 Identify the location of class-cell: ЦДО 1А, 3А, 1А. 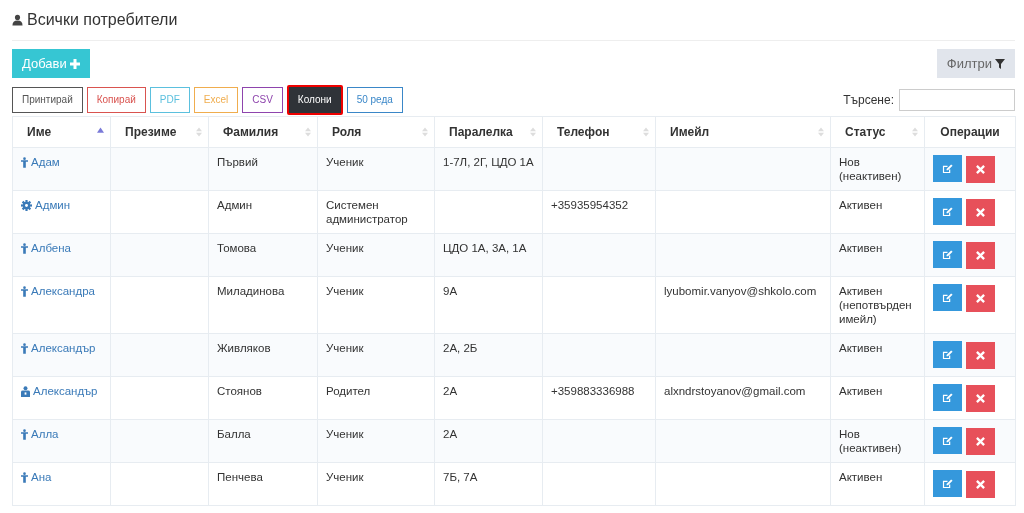
(485, 248).